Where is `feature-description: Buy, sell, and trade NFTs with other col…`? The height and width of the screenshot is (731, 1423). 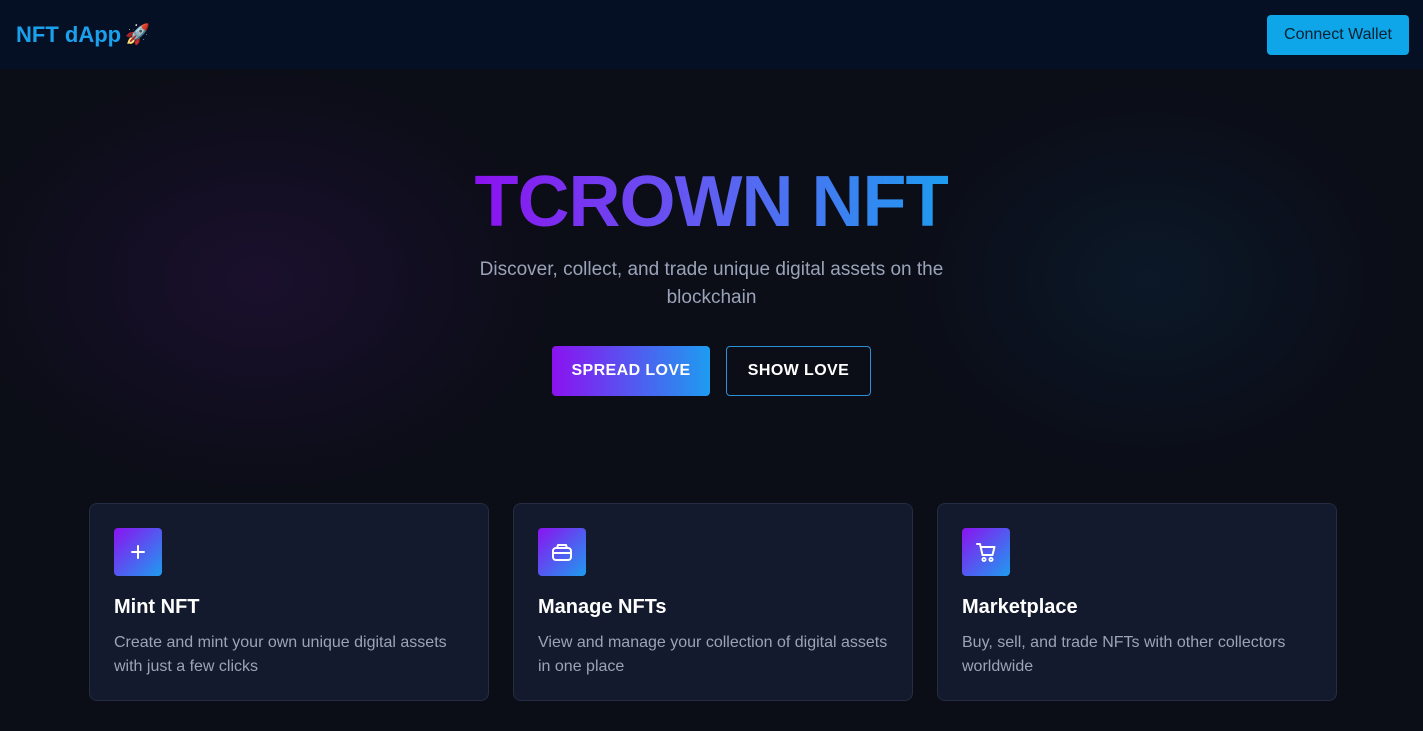 feature-description: Buy, sell, and trade NFTs with other col… is located at coordinates (1124, 654).